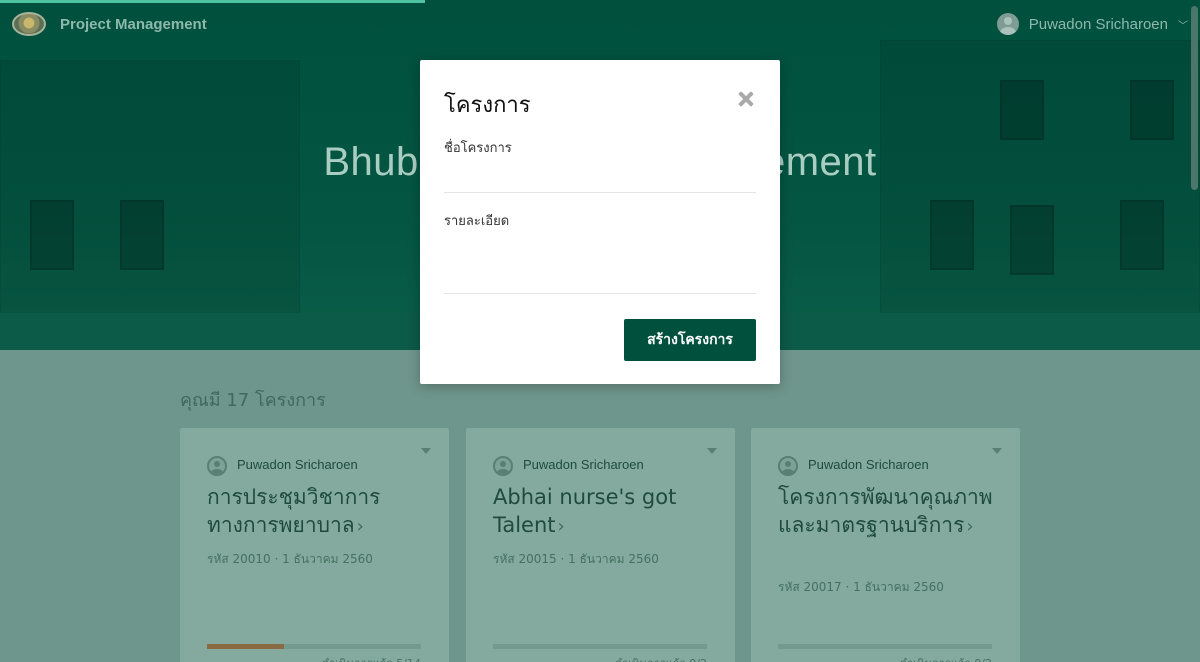 This screenshot has height=662, width=1200. What do you see at coordinates (600, 177) in the screenshot?
I see `project-name-input` at bounding box center [600, 177].